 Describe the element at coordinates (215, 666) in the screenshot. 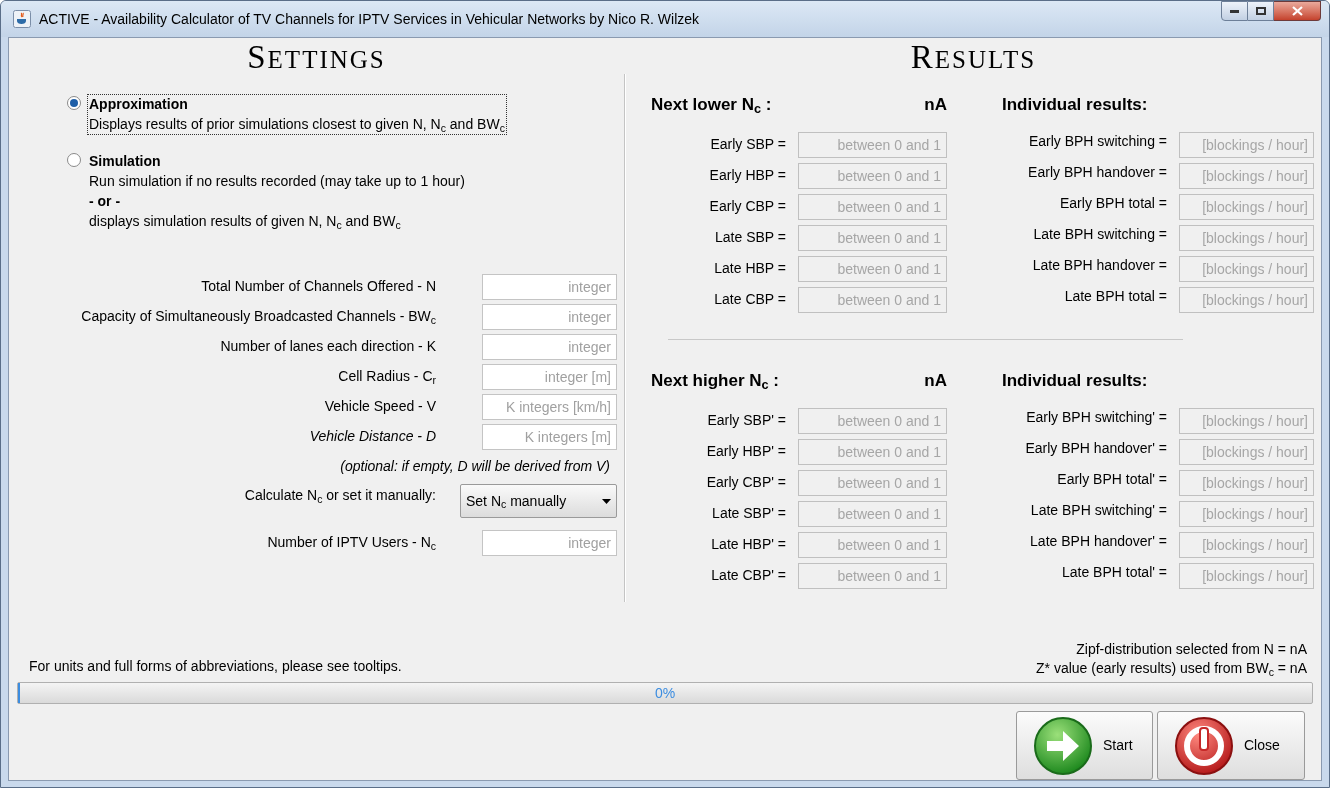

I see `hint-text: For units and full forms of abbreviations, please see tooltips.` at that location.